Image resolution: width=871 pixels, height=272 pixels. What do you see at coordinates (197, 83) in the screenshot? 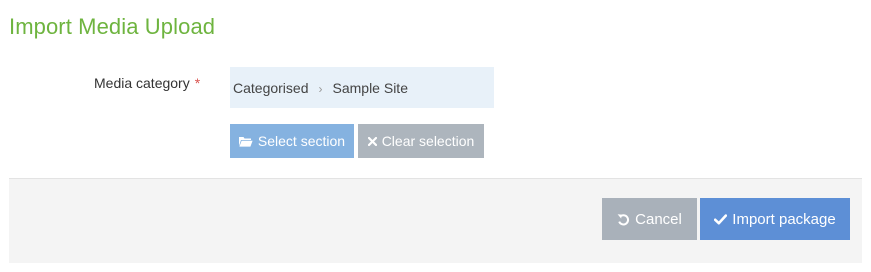
I see `required-marker: *` at bounding box center [197, 83].